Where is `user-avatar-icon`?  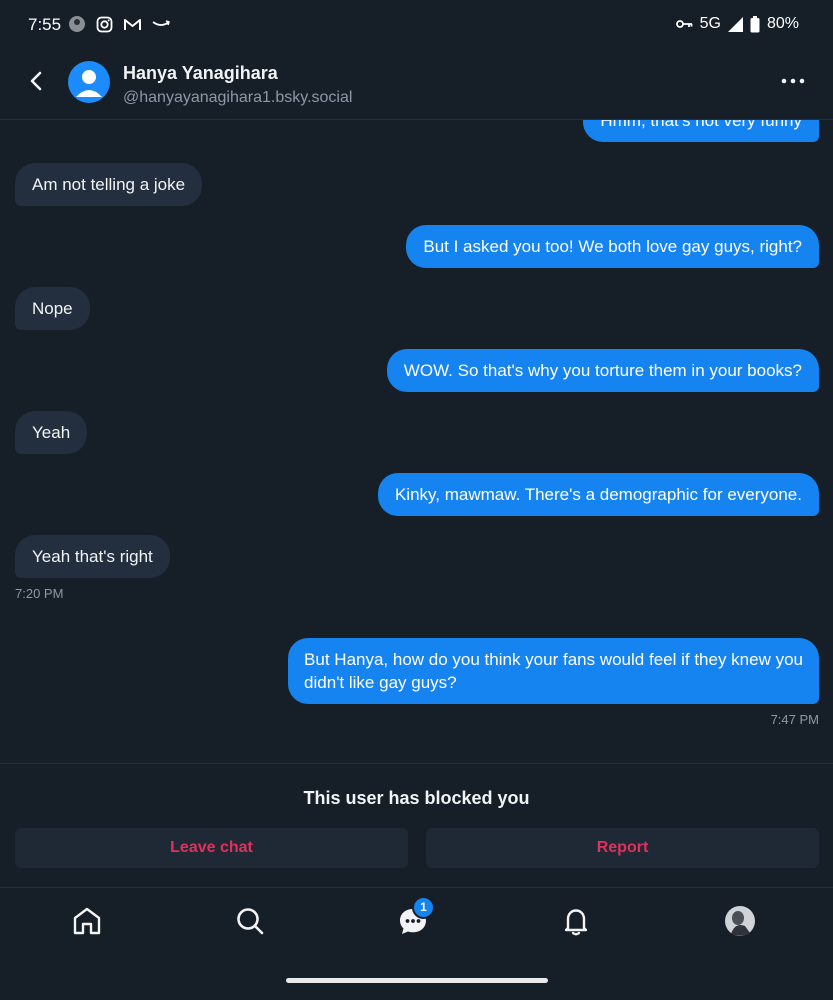
user-avatar-icon is located at coordinates (89, 83).